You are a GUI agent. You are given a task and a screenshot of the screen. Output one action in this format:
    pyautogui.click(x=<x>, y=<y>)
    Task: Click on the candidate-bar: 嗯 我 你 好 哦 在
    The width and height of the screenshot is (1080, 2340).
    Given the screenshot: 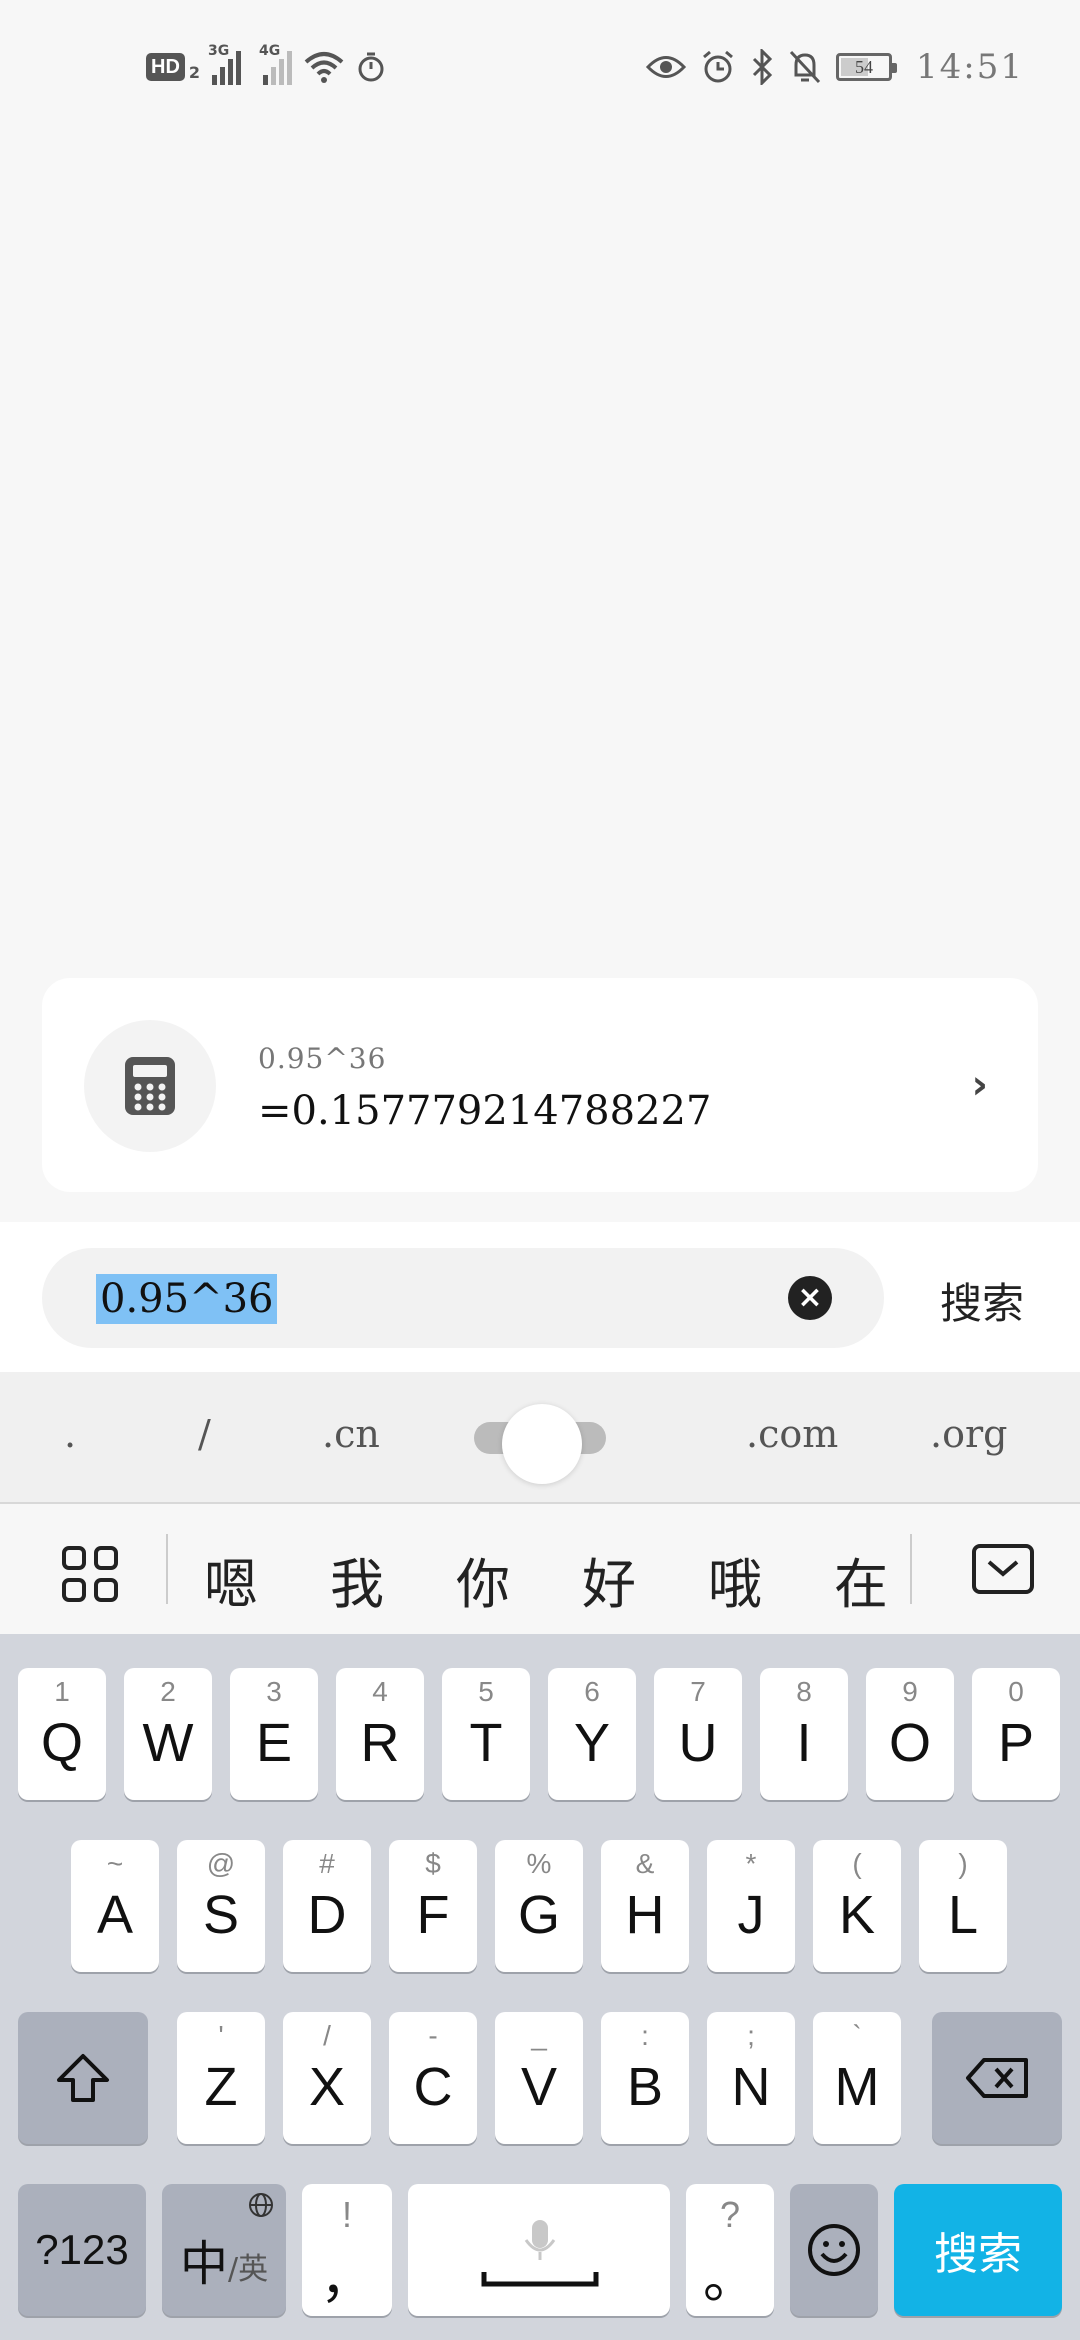 What is the action you would take?
    pyautogui.click(x=540, y=1569)
    